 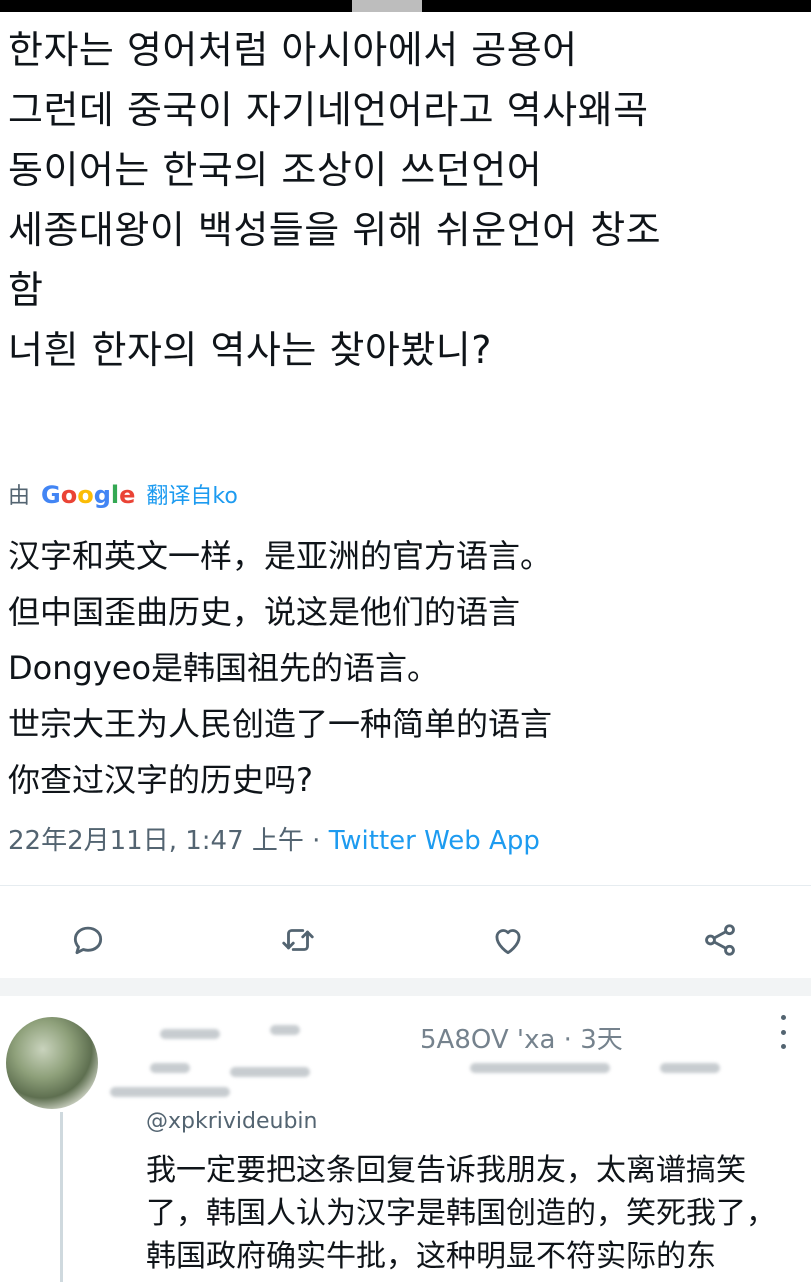 I want to click on reply-icon, so click(x=88, y=940).